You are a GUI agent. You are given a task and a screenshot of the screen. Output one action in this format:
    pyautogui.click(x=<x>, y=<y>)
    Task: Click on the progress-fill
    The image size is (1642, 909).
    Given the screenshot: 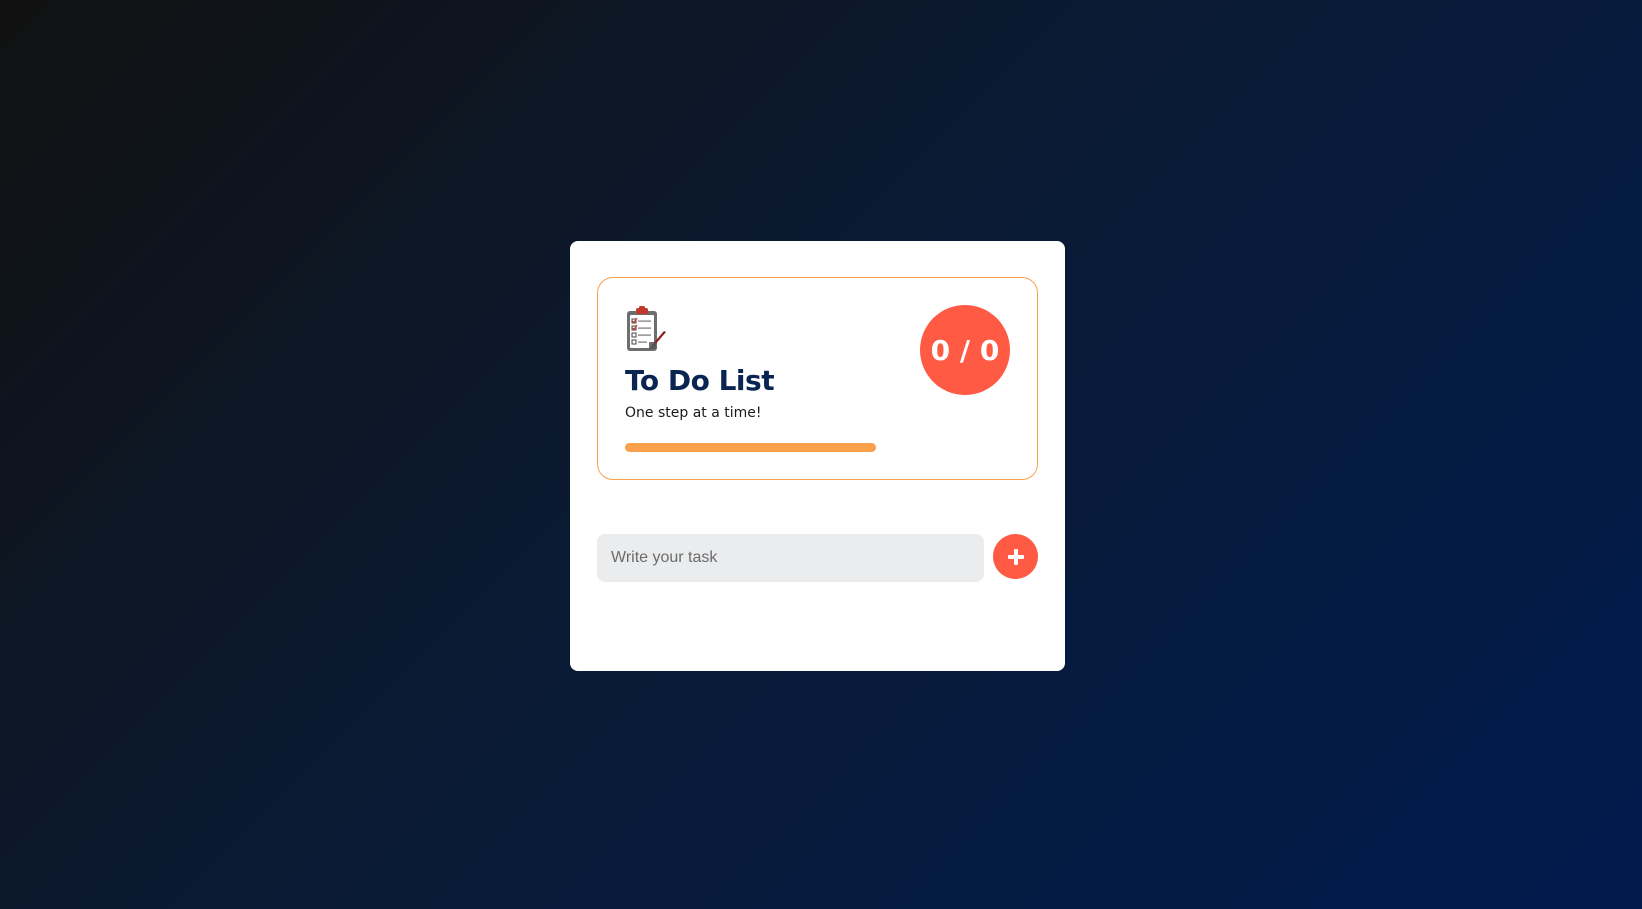 What is the action you would take?
    pyautogui.click(x=750, y=447)
    